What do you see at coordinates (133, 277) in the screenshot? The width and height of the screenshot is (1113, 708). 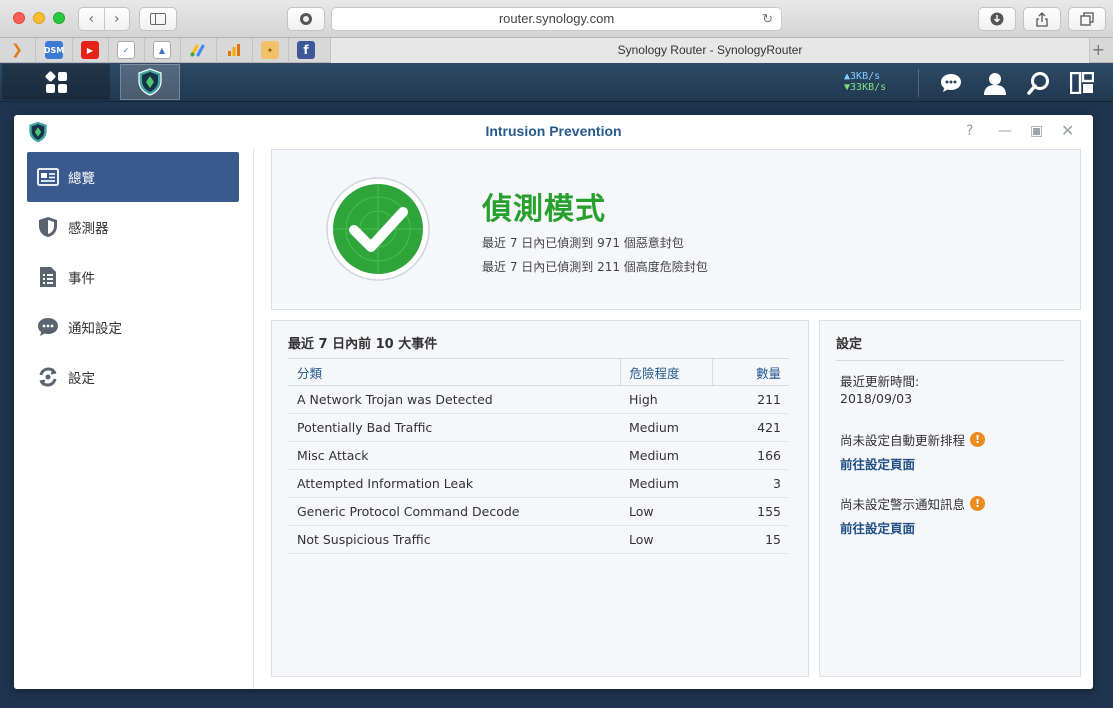 I see `sidebar-item-events: 事件` at bounding box center [133, 277].